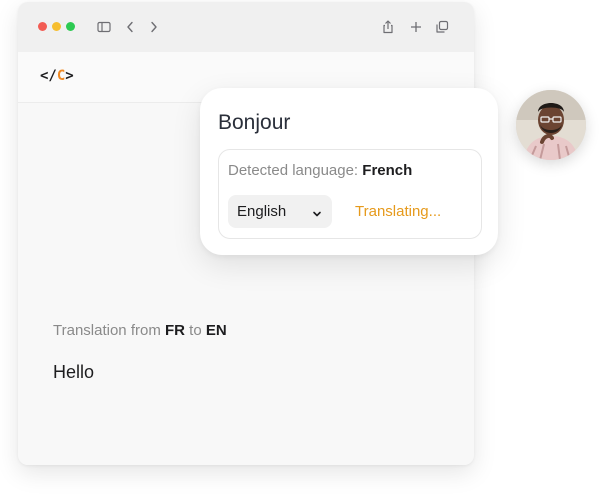  I want to click on chevron-down-icon, so click(317, 211).